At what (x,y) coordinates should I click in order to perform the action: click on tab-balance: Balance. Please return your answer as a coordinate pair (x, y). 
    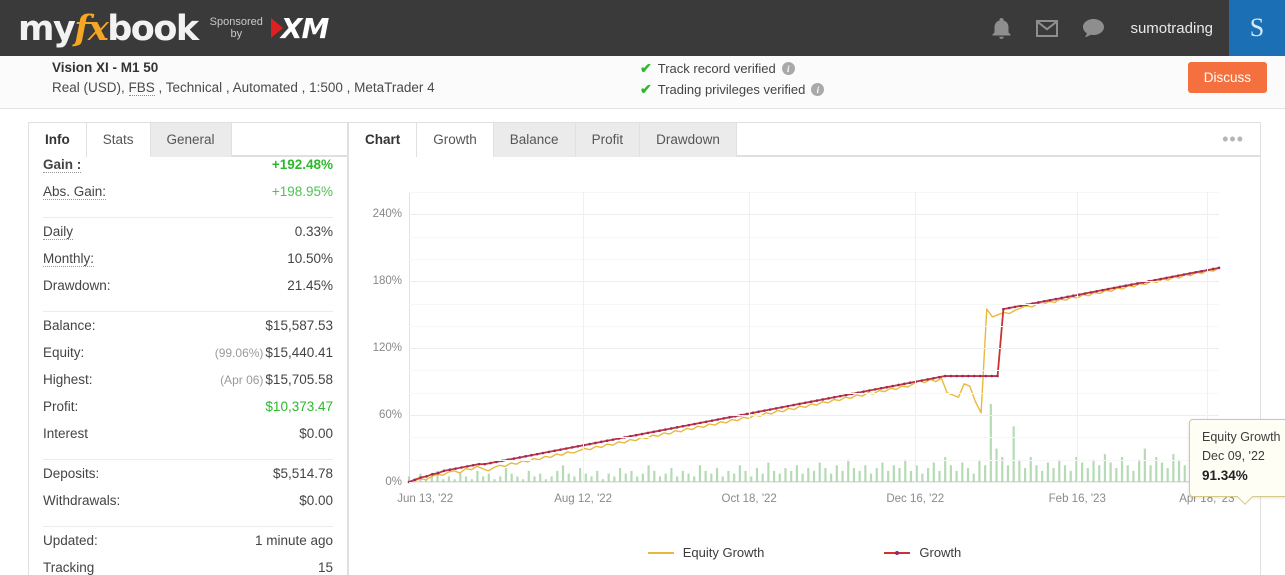
    Looking at the image, I should click on (534, 140).